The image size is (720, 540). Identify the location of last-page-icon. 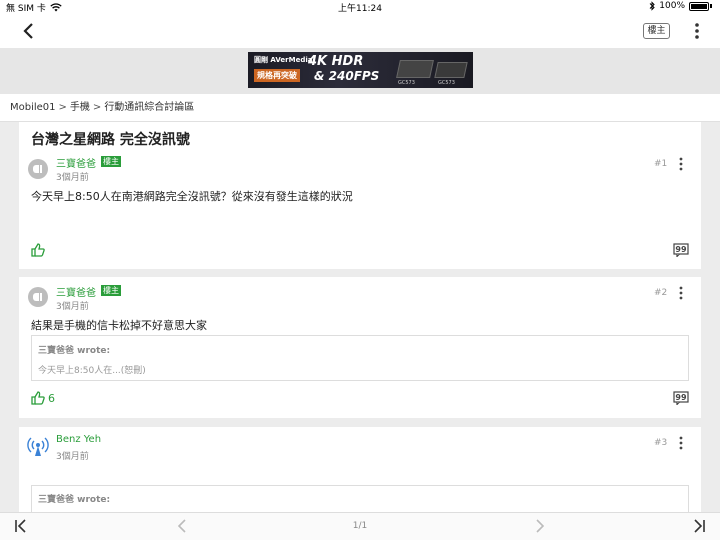
(699, 526).